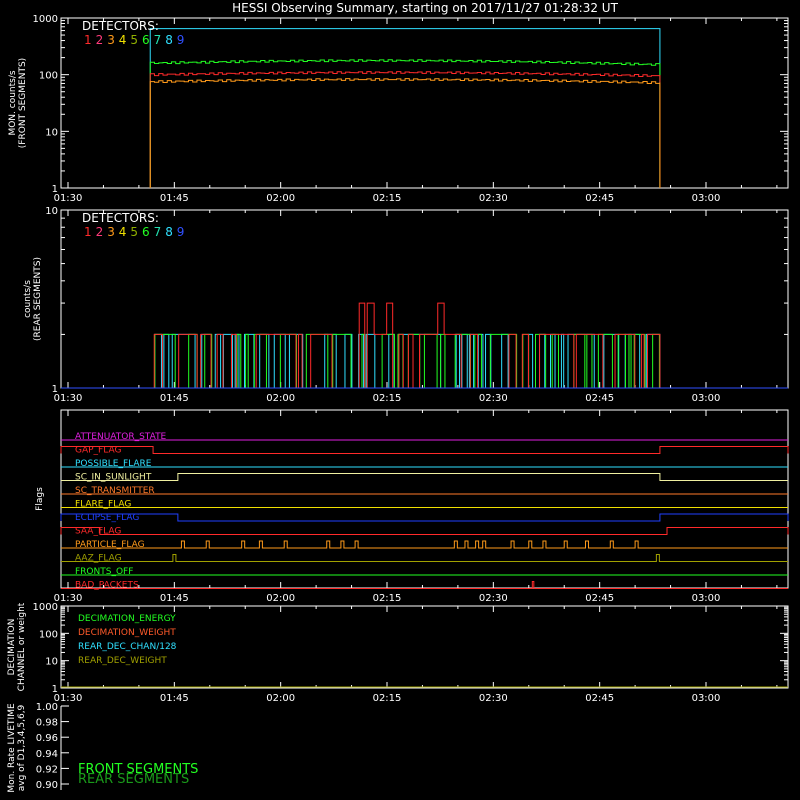 Image resolution: width=800 pixels, height=800 pixels. Describe the element at coordinates (181, 40) in the screenshot. I see `front-legend-detector: 9` at that location.